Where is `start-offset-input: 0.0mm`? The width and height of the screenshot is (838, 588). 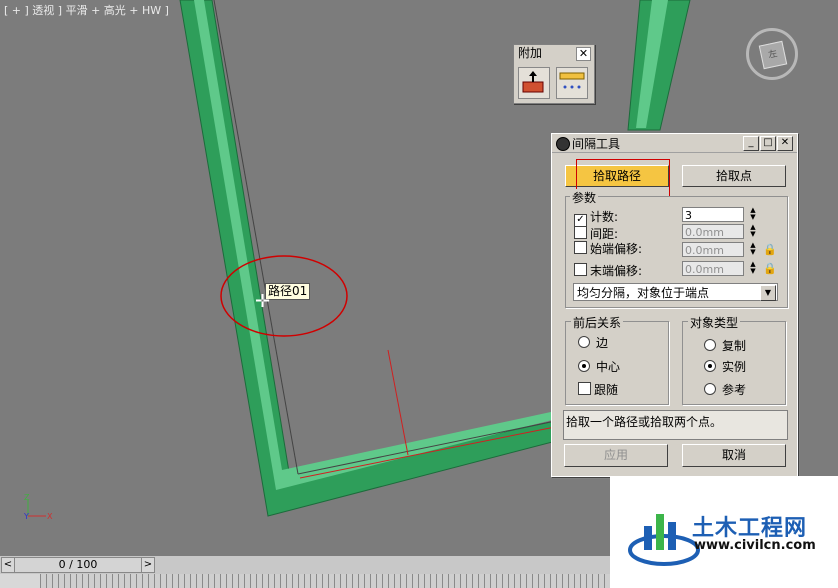 start-offset-input: 0.0mm is located at coordinates (713, 249).